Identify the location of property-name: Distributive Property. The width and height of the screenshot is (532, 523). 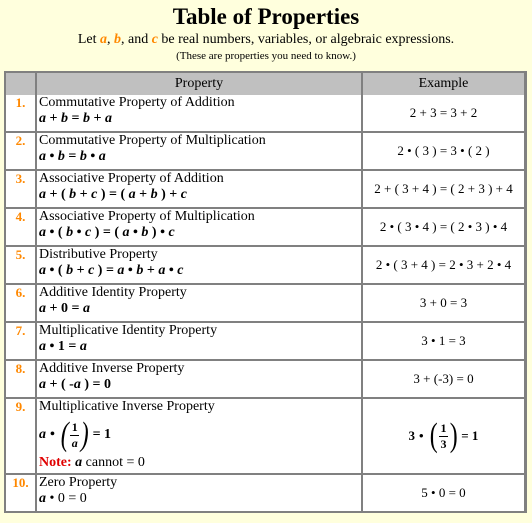
(98, 254).